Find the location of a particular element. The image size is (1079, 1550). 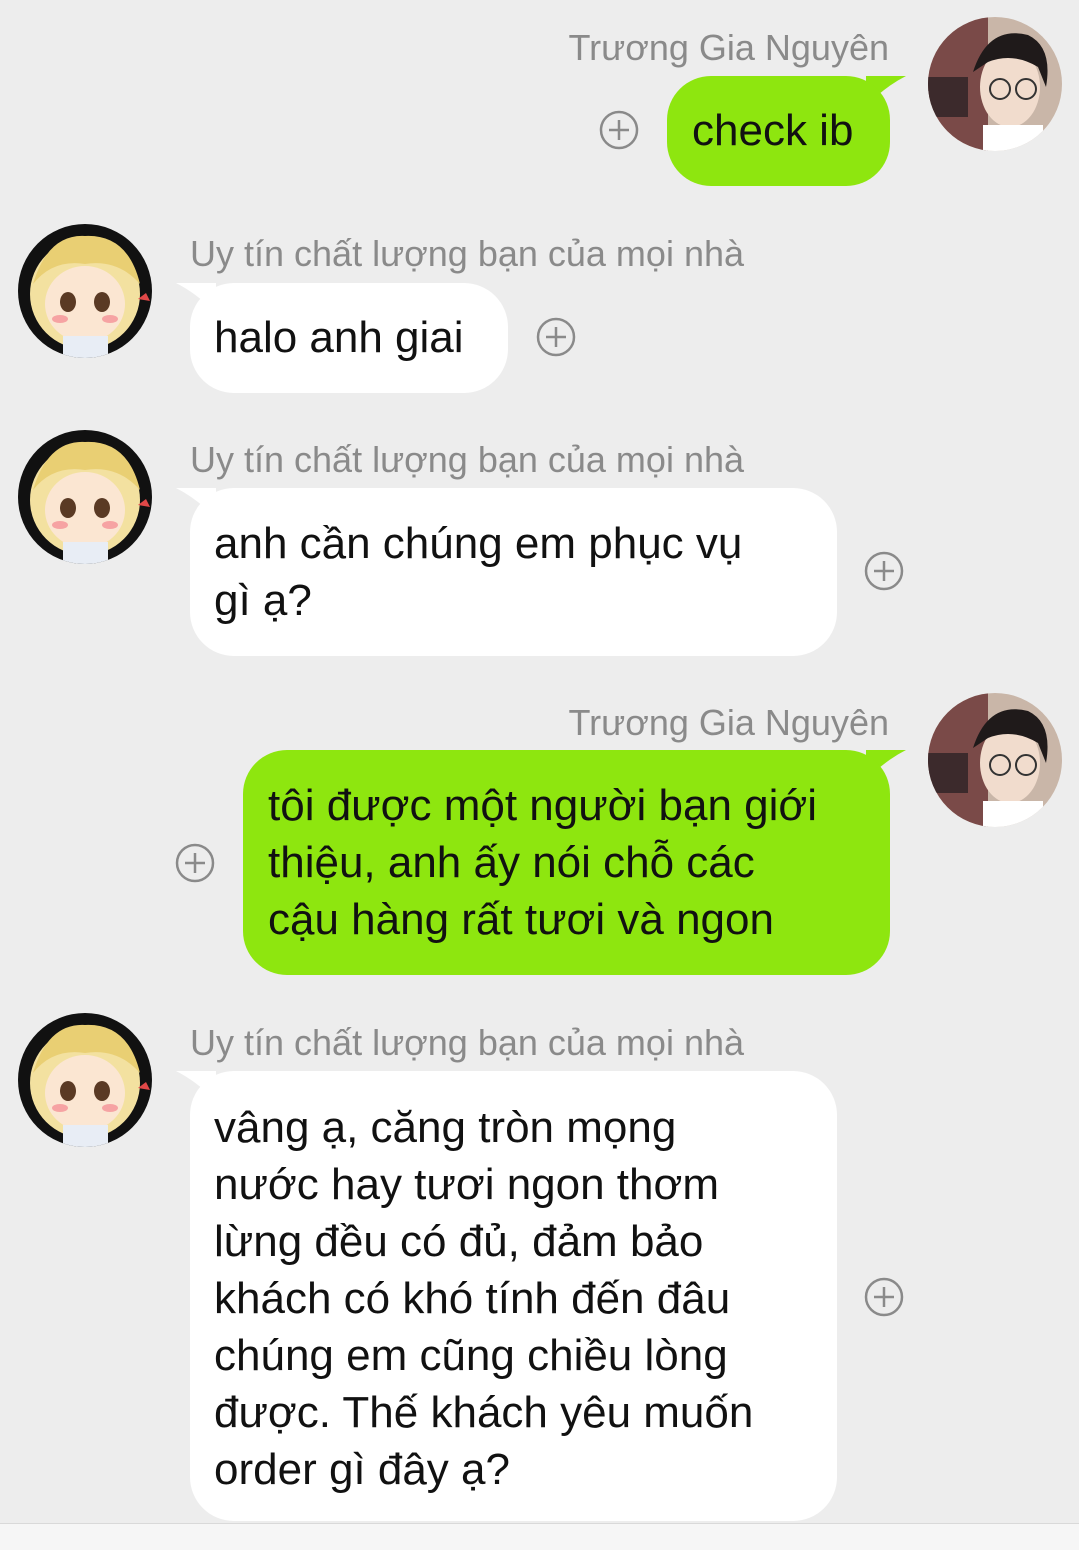

message-bubble: halo anh giai is located at coordinates (349, 338).